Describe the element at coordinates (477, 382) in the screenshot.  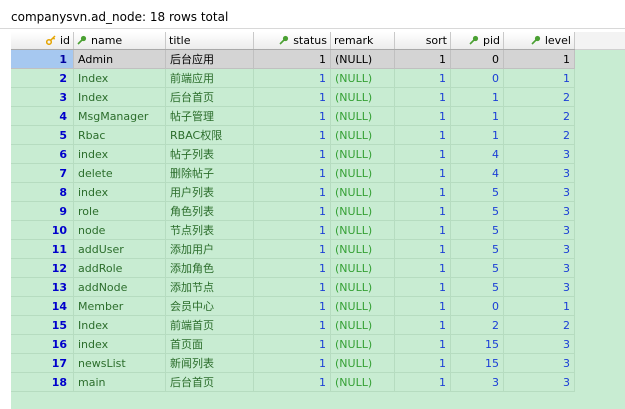
I see `cell-pid: 3` at that location.